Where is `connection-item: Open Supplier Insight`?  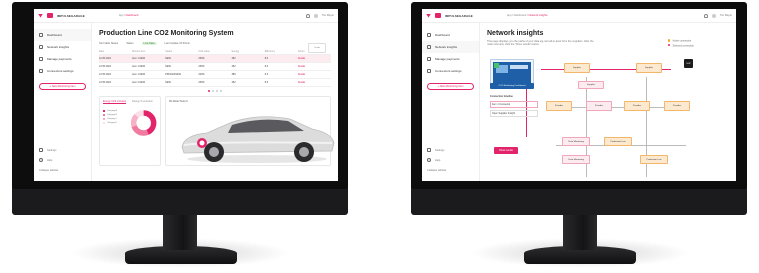 connection-item: Open Supplier Insight is located at coordinates (514, 113).